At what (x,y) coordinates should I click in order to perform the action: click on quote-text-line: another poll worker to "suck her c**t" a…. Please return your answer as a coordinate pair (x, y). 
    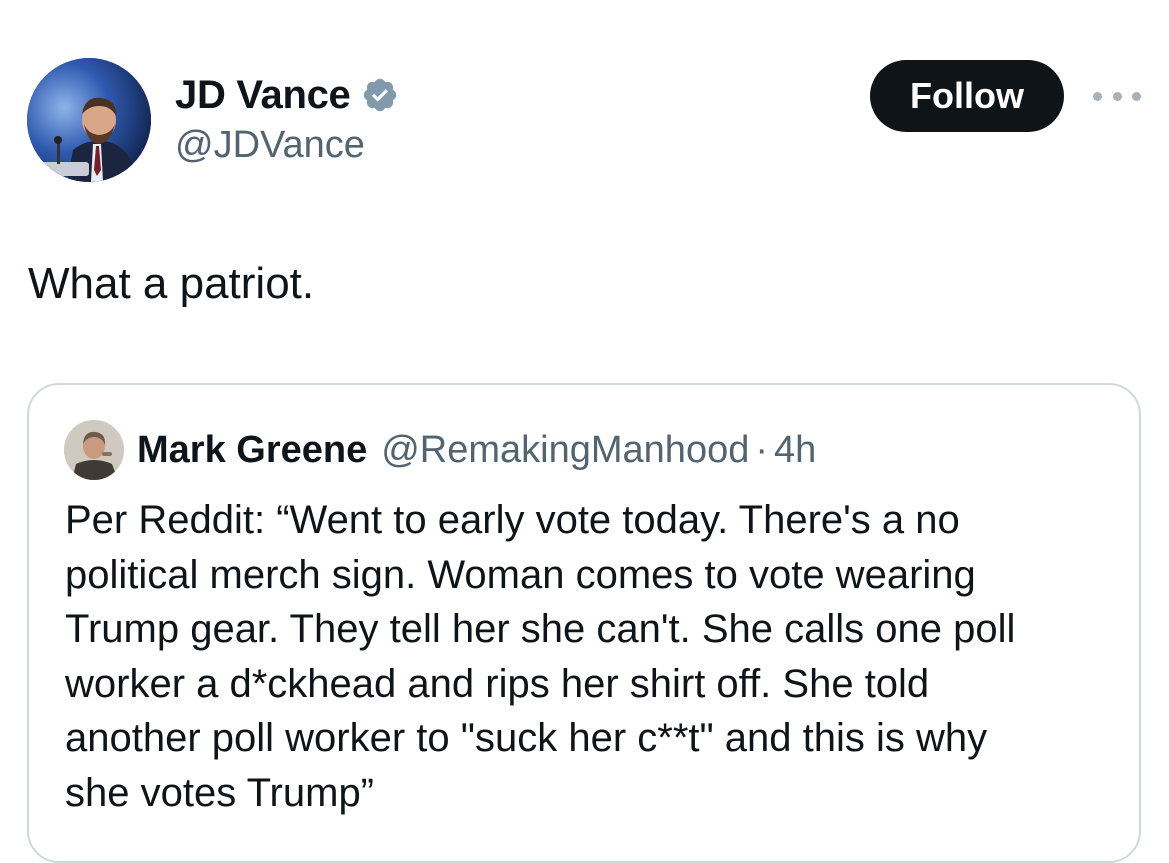
    Looking at the image, I should click on (526, 738).